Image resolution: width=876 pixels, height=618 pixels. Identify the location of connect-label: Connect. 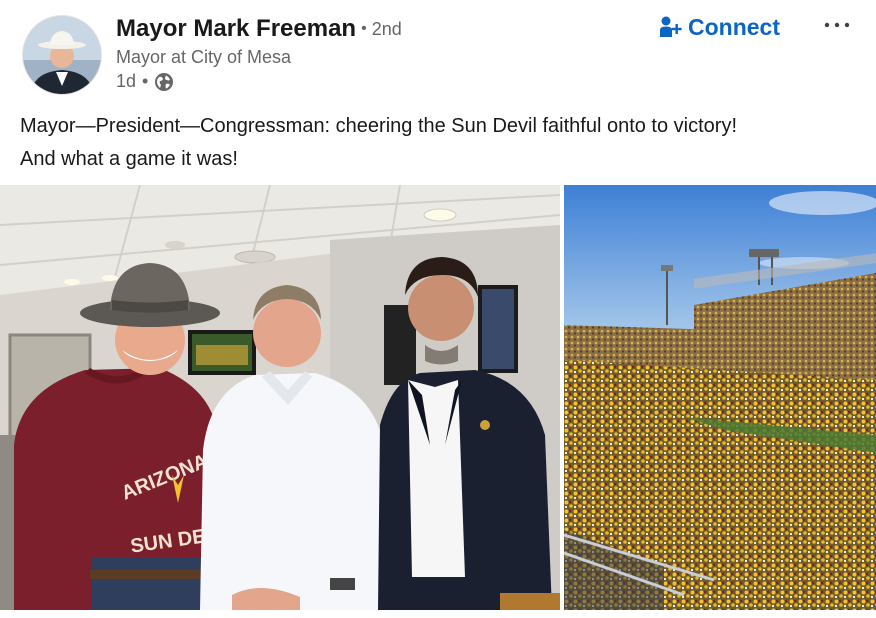
(734, 26).